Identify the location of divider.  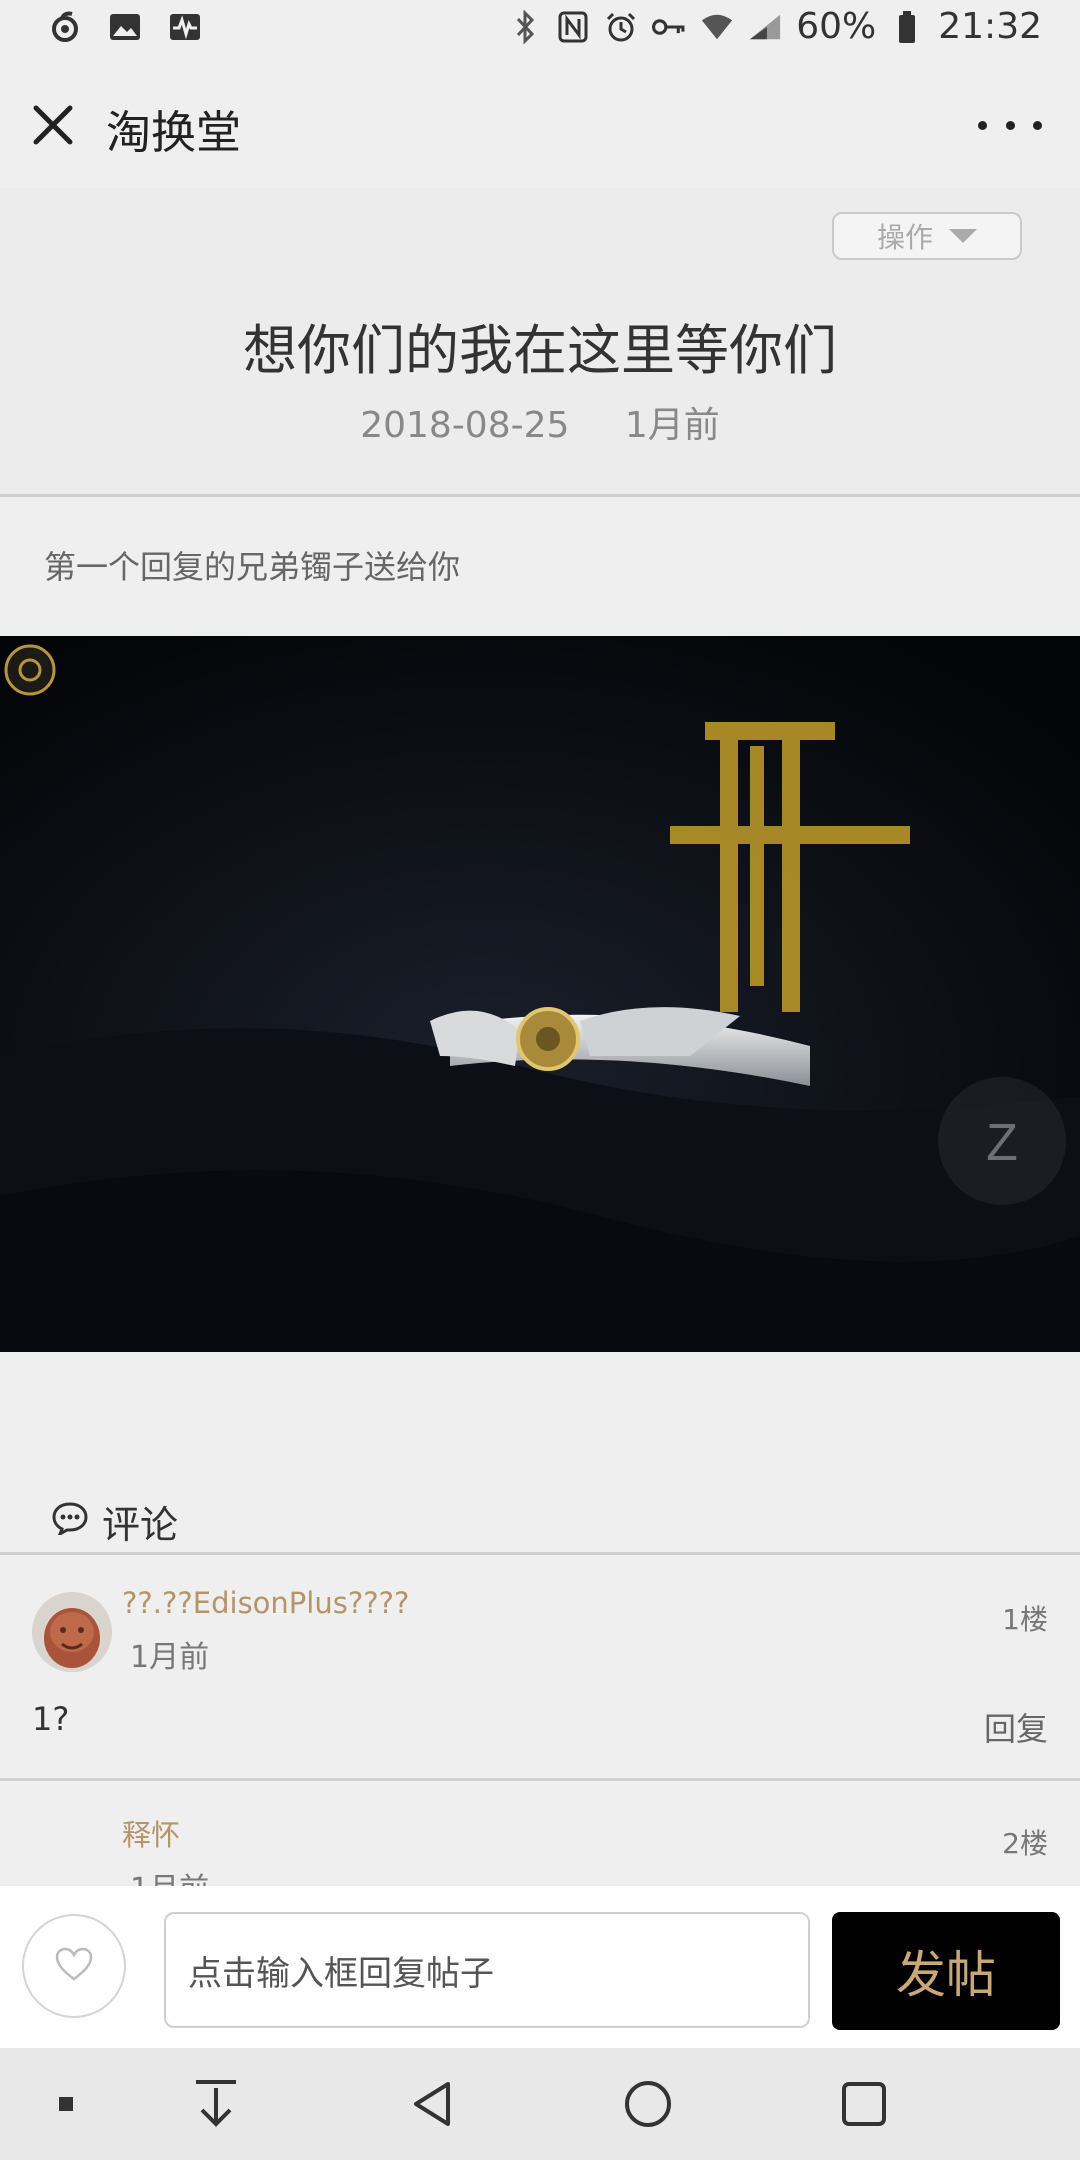
(540, 1553).